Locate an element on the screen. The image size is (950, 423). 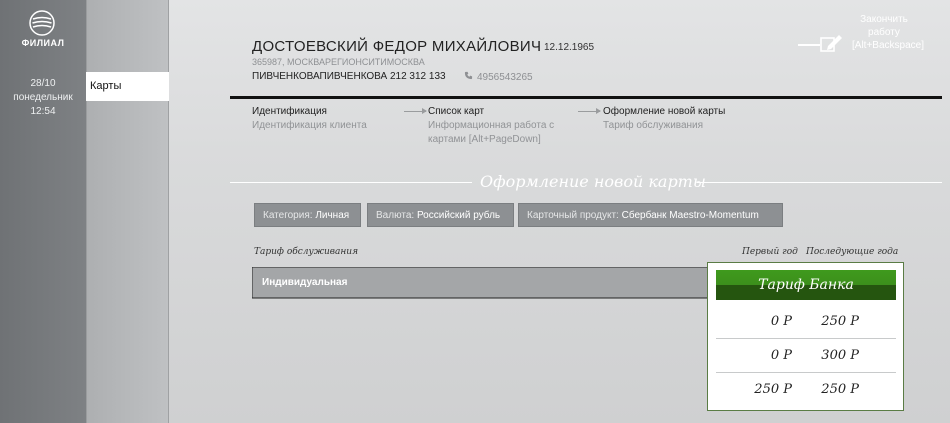
client-phone-number: 4956543265 is located at coordinates (505, 77).